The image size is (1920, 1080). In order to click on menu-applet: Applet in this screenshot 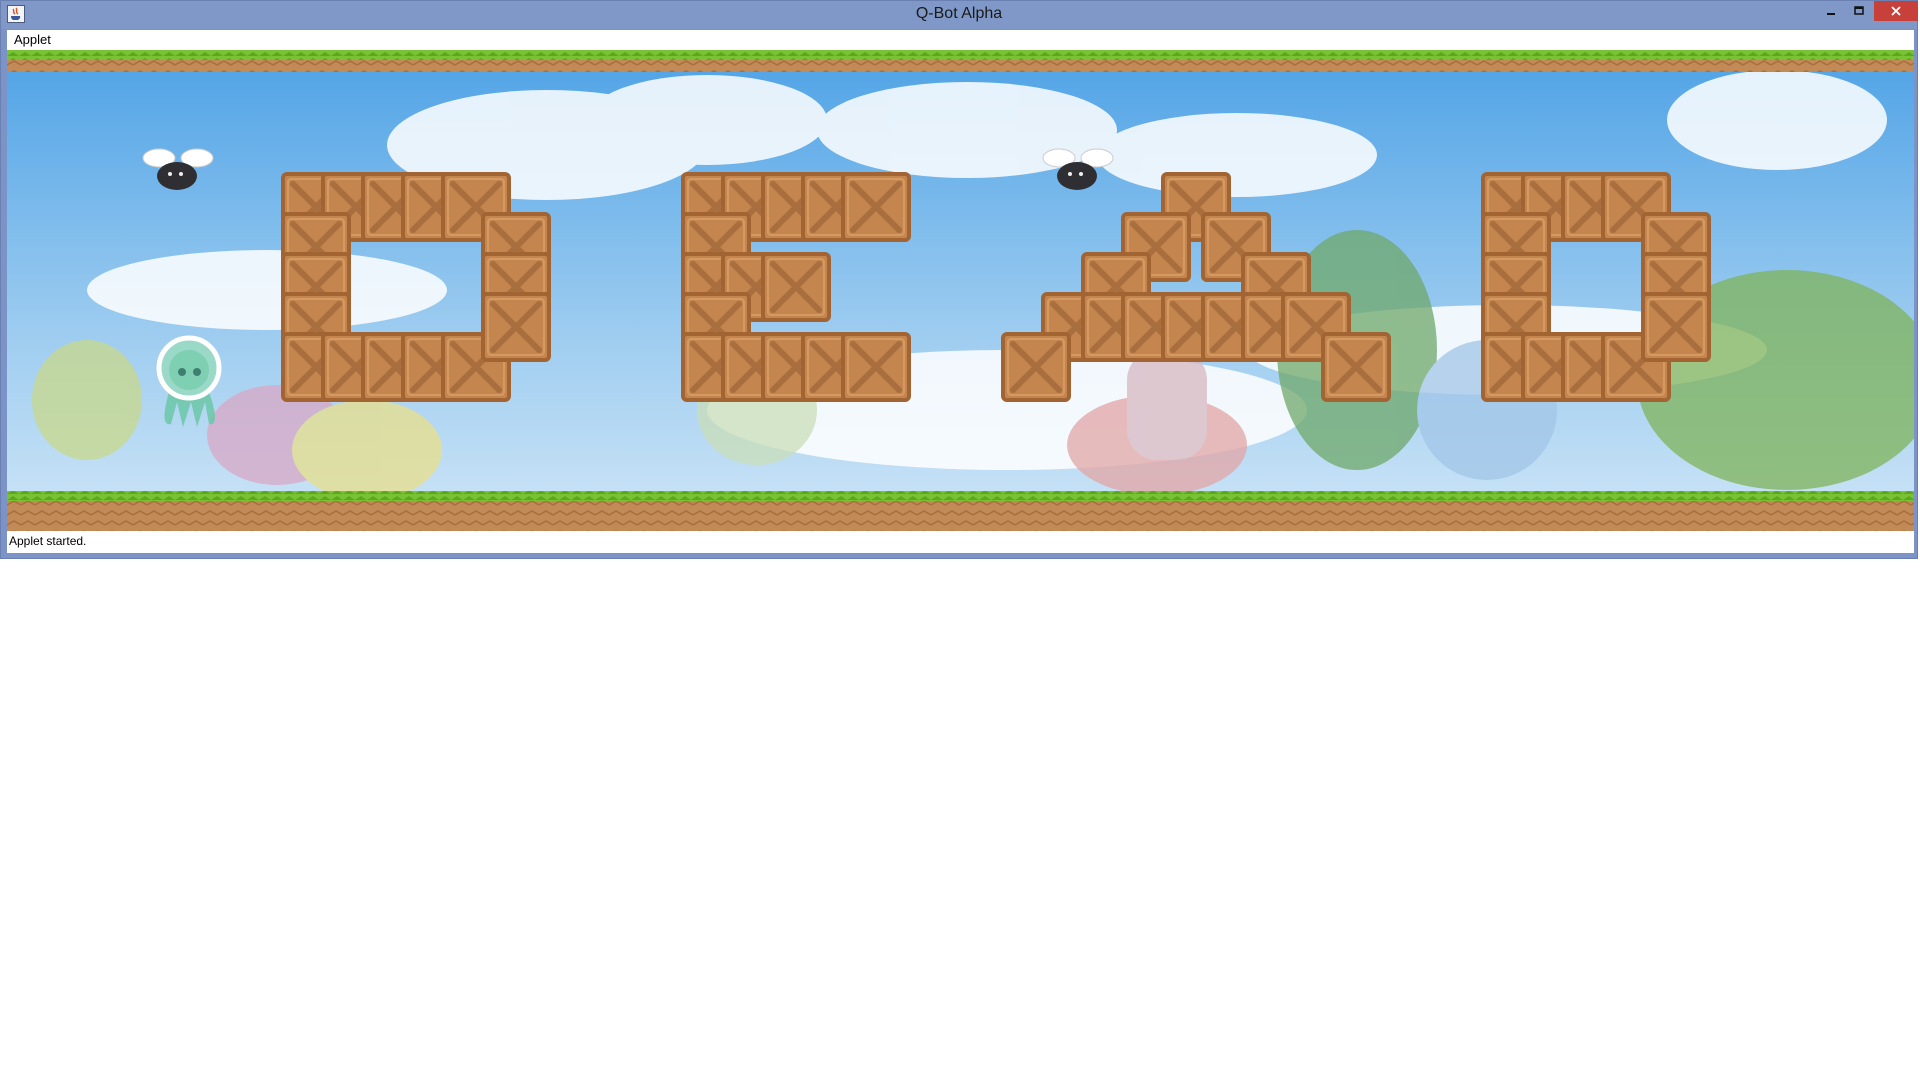, I will do `click(32, 39)`.